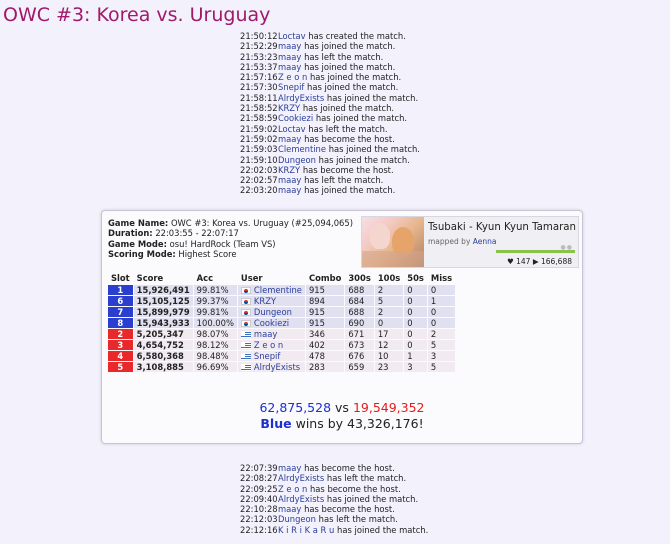 This screenshot has height=544, width=670. Describe the element at coordinates (302, 149) in the screenshot. I see `event-user-link: Clementine` at that location.